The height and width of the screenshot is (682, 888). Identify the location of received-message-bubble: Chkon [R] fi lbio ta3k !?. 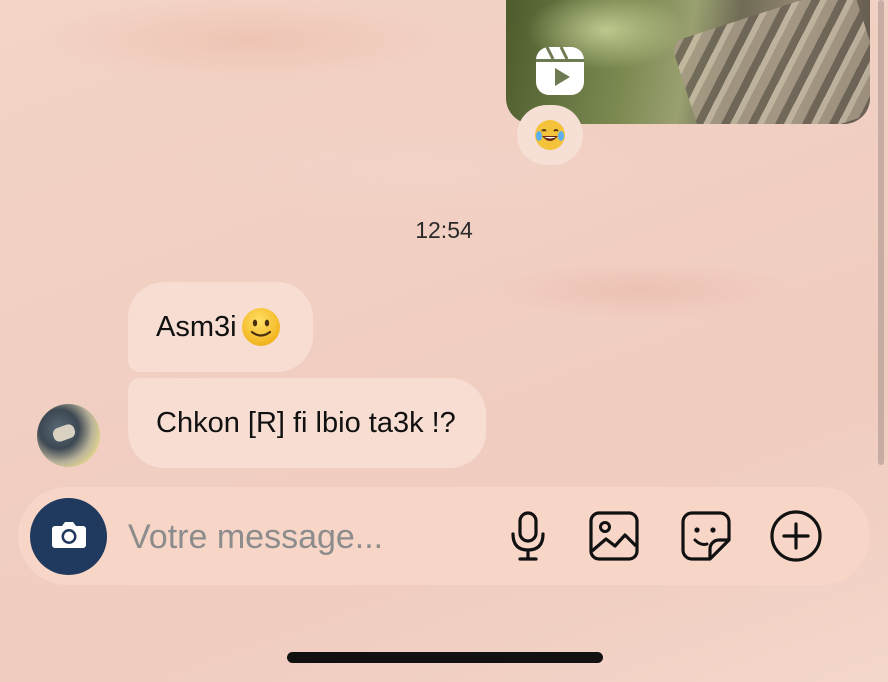
(307, 423).